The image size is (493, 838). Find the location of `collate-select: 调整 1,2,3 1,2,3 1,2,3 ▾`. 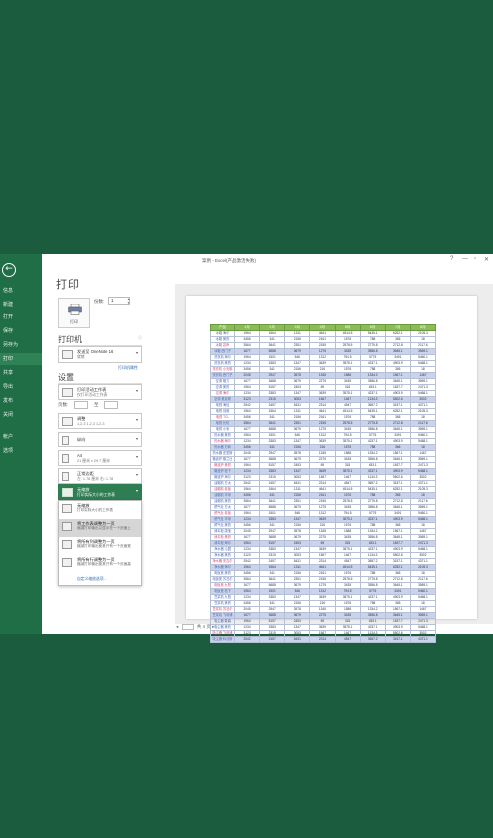

collate-select: 调整 1,2,3 1,2,3 1,2,3 ▾ is located at coordinates (100, 421).